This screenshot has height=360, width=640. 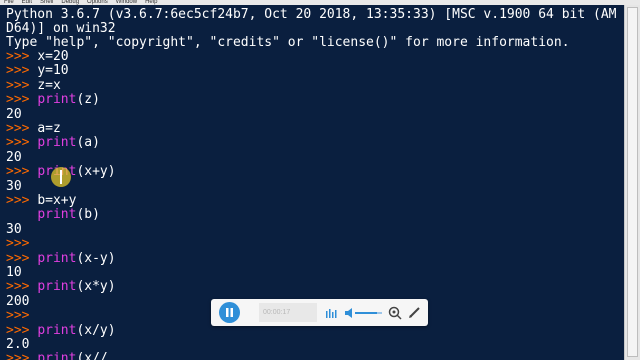 What do you see at coordinates (88, 100) in the screenshot?
I see `code-text: (z)` at bounding box center [88, 100].